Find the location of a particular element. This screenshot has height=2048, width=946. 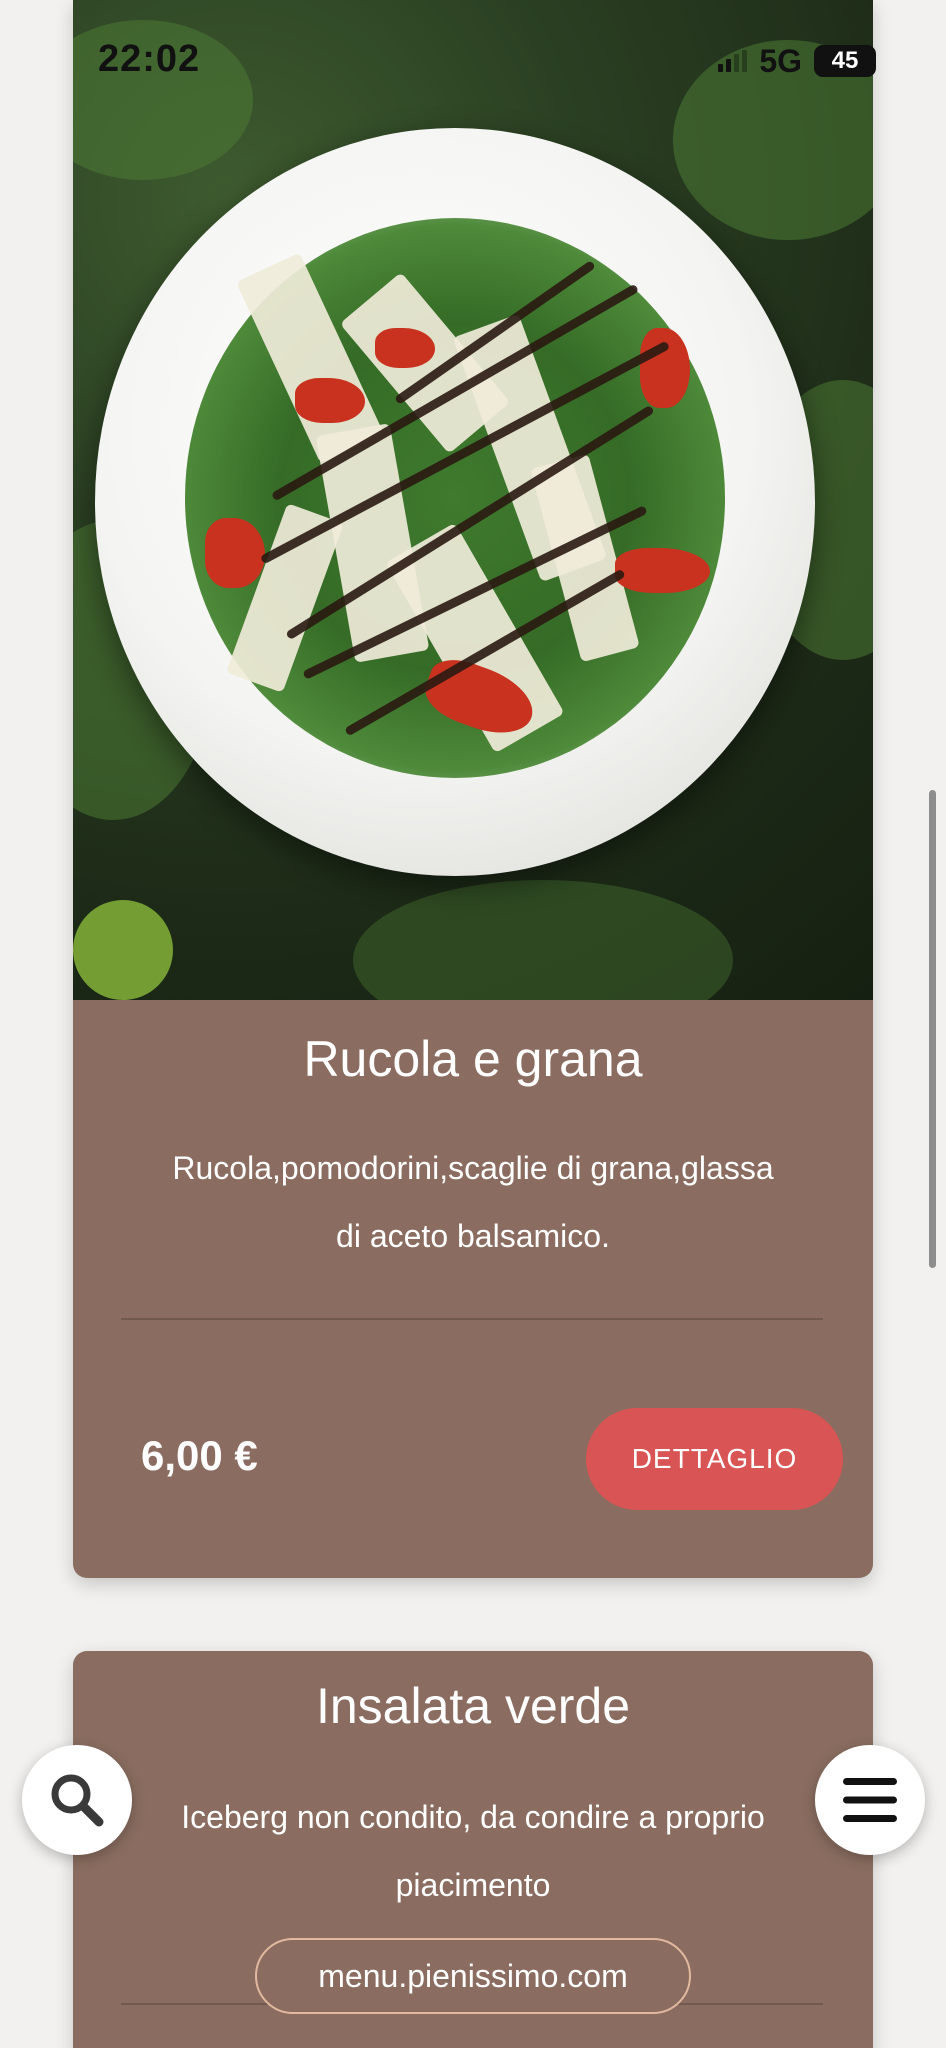

divider is located at coordinates (472, 1319).